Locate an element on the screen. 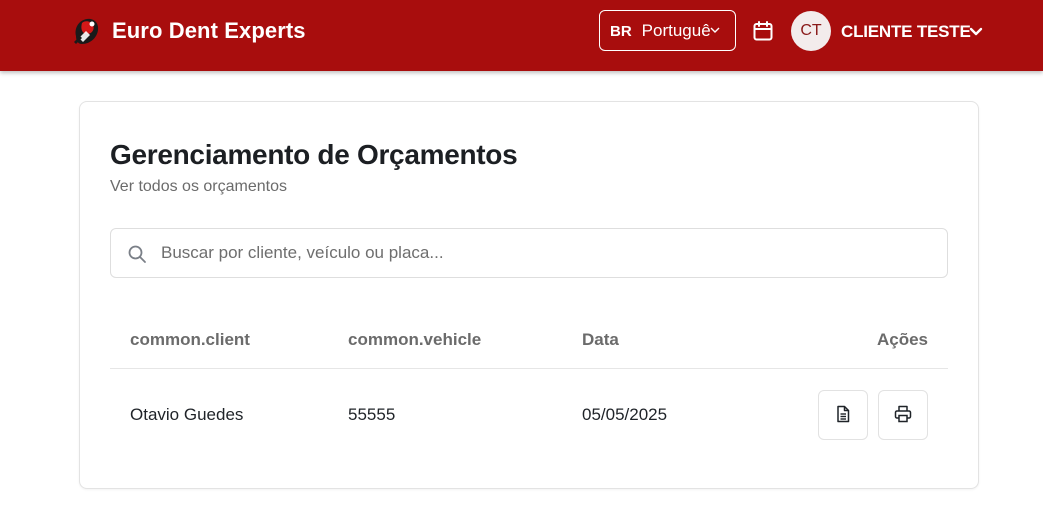  cell-date: 05/05/2025 is located at coordinates (625, 414).